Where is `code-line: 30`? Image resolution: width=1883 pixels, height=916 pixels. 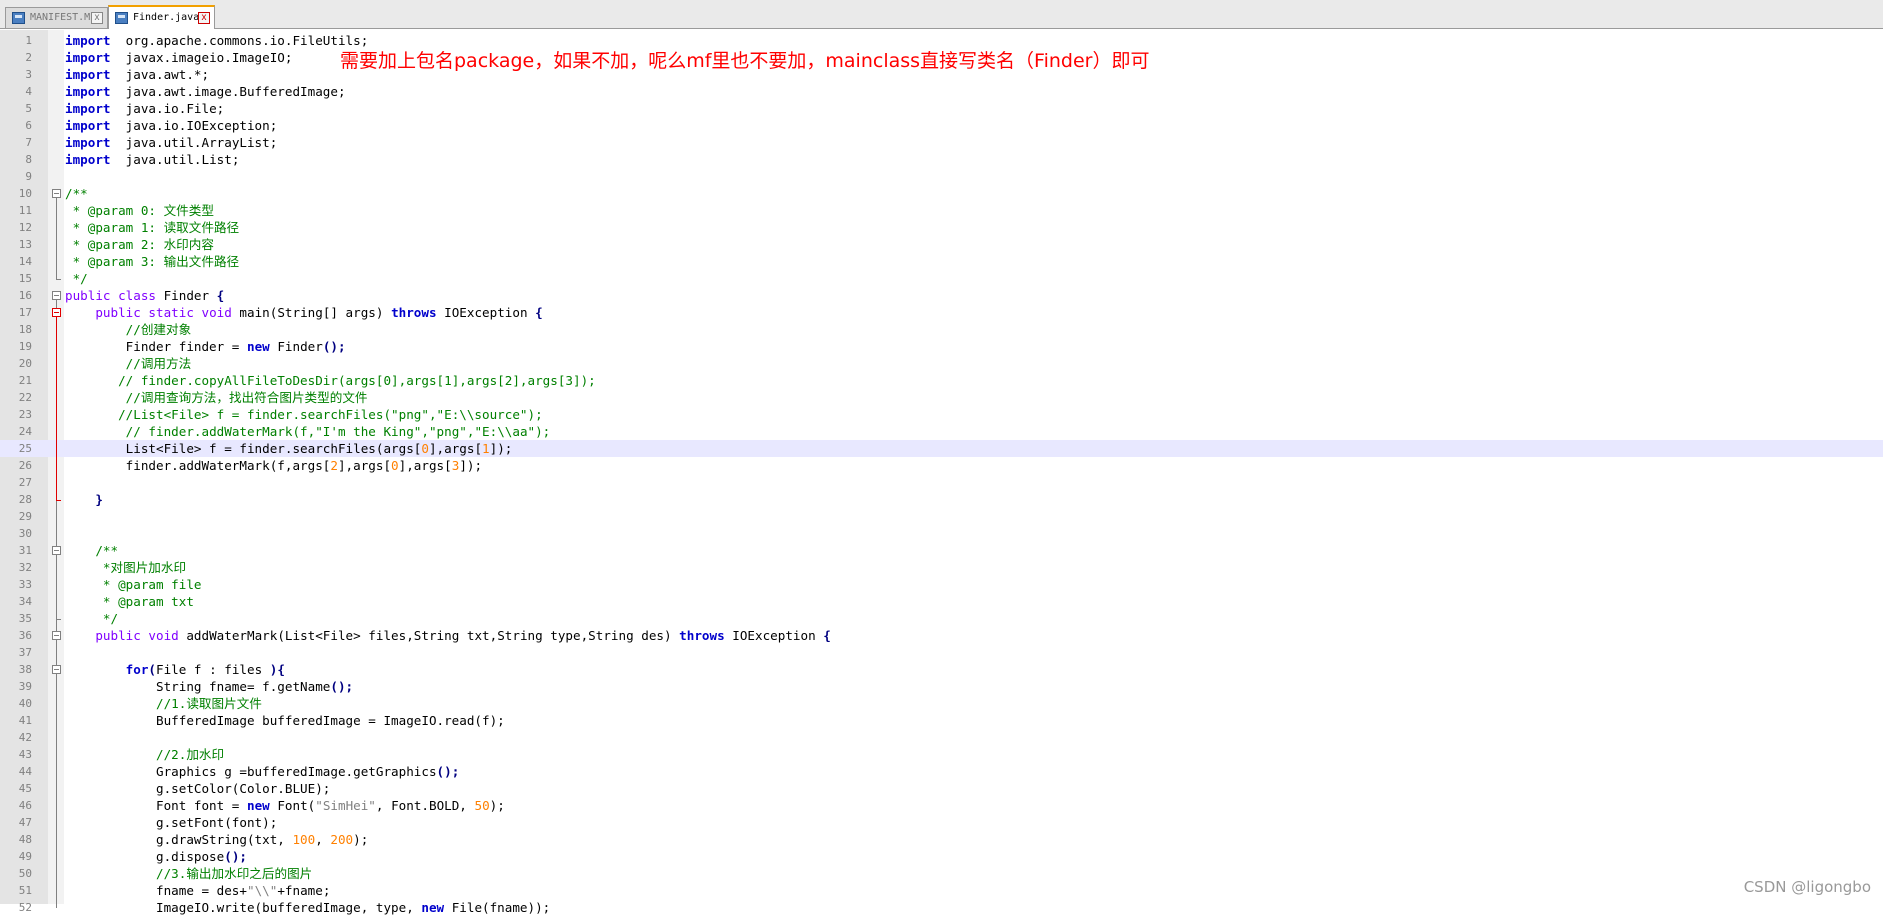 code-line: 30 is located at coordinates (941, 533).